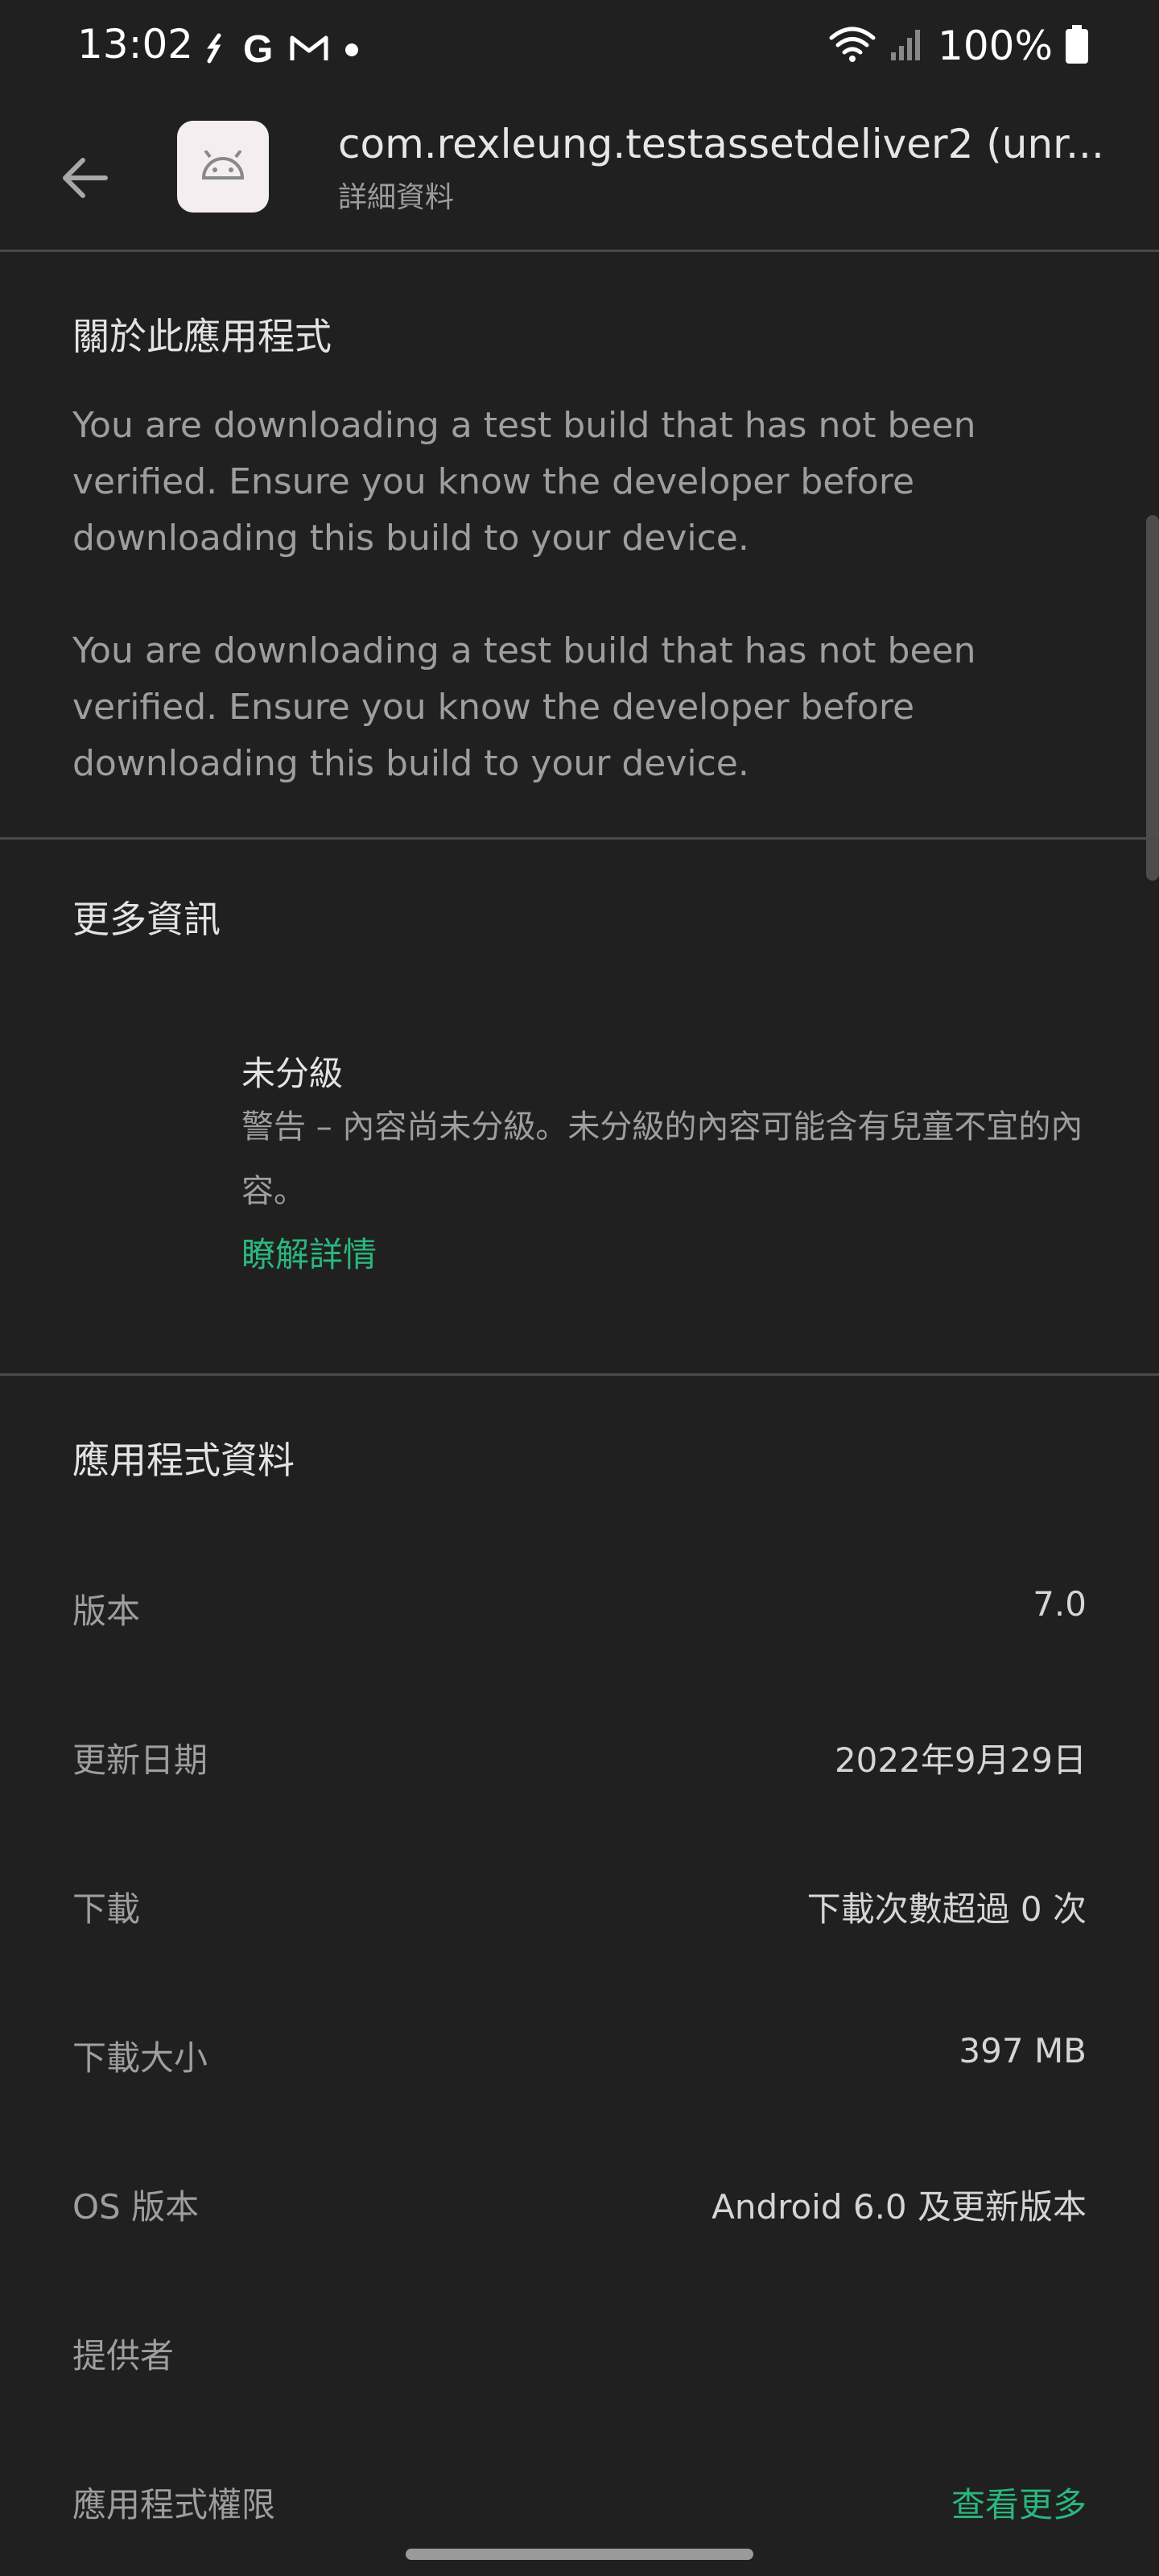 This screenshot has width=1159, height=2576. What do you see at coordinates (281, 49) in the screenshot?
I see `status-left-icons: G` at bounding box center [281, 49].